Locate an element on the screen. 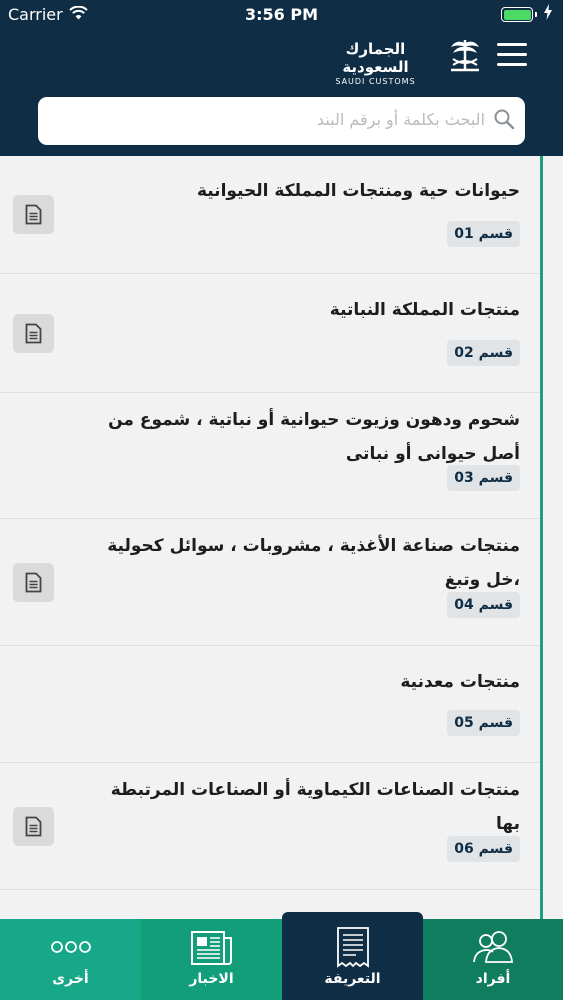 This screenshot has height=1000, width=563. people-icon is located at coordinates (493, 949).